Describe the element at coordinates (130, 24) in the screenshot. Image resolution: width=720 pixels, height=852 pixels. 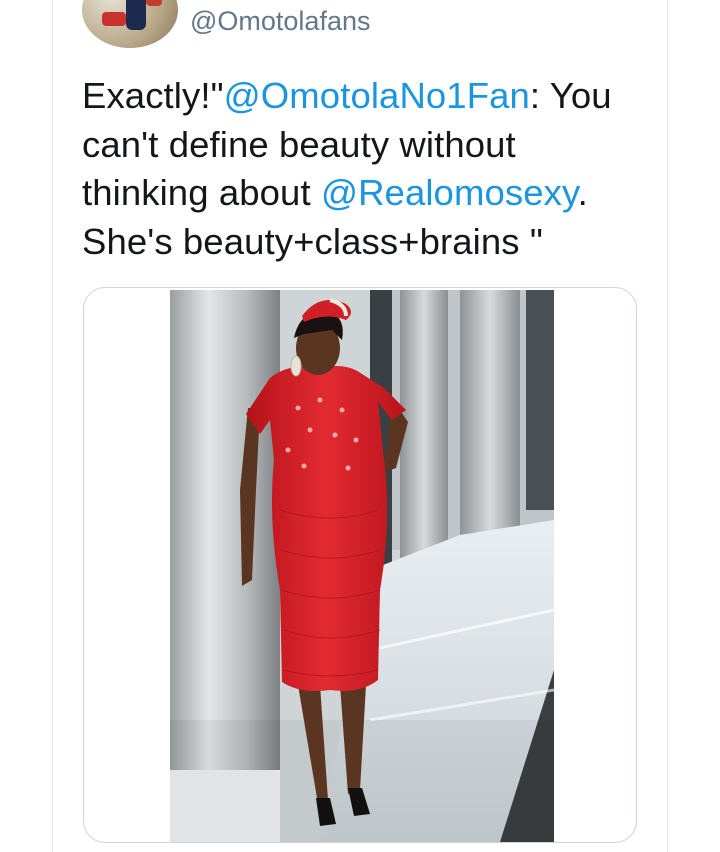
I see `avatar` at that location.